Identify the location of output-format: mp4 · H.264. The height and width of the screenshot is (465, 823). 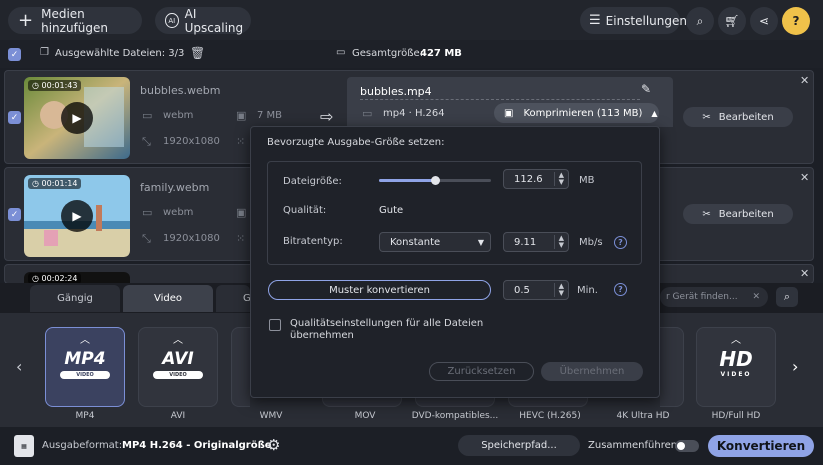
(414, 113).